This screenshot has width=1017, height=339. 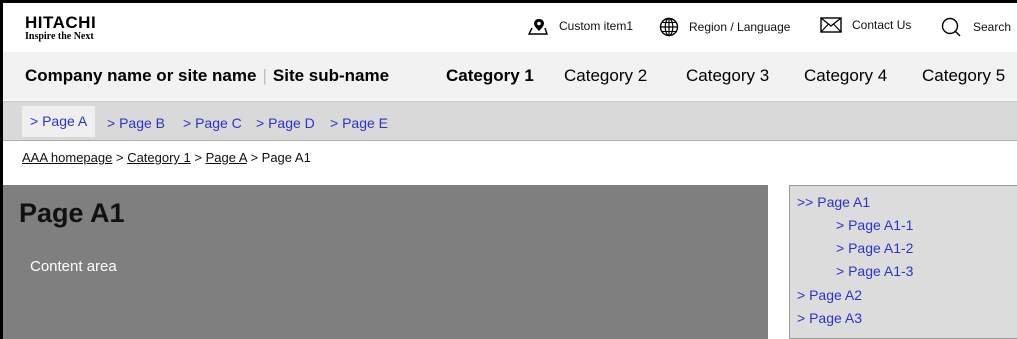 What do you see at coordinates (285, 123) in the screenshot?
I see `local-nav-page-d: > Page D` at bounding box center [285, 123].